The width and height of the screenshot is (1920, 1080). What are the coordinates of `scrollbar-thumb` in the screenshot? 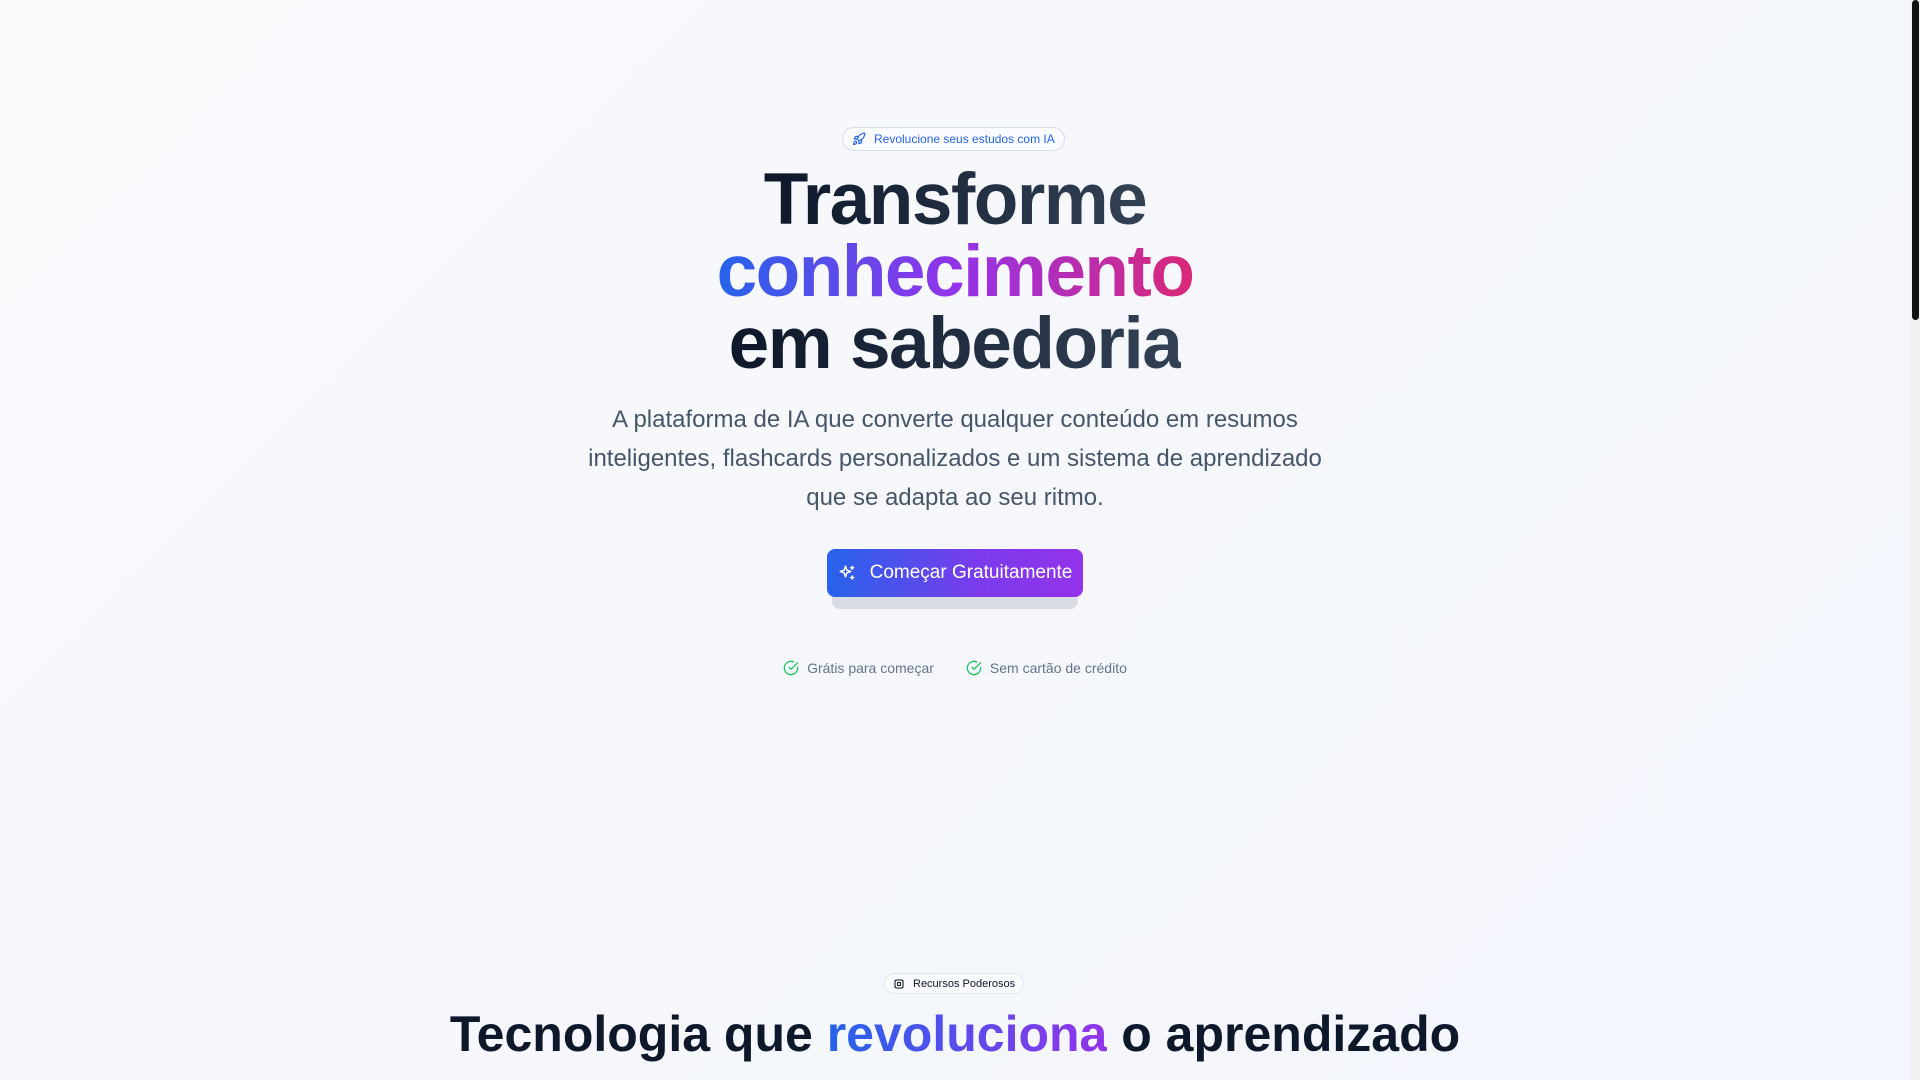 It's located at (1915, 160).